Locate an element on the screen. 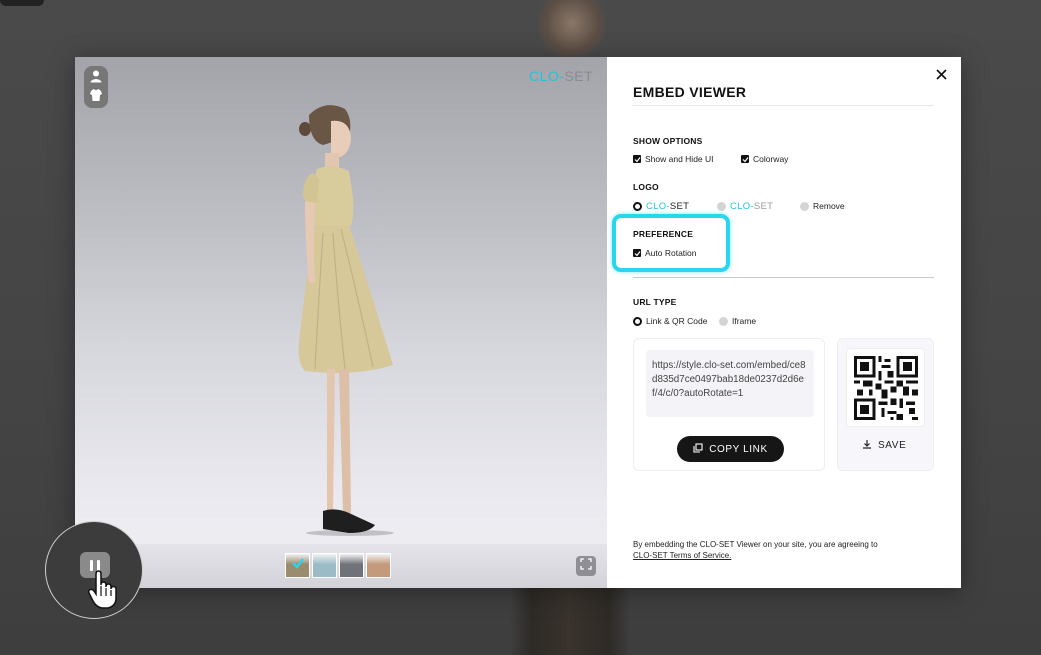 This screenshot has height=655, width=1041. preference-highlight is located at coordinates (671, 243).